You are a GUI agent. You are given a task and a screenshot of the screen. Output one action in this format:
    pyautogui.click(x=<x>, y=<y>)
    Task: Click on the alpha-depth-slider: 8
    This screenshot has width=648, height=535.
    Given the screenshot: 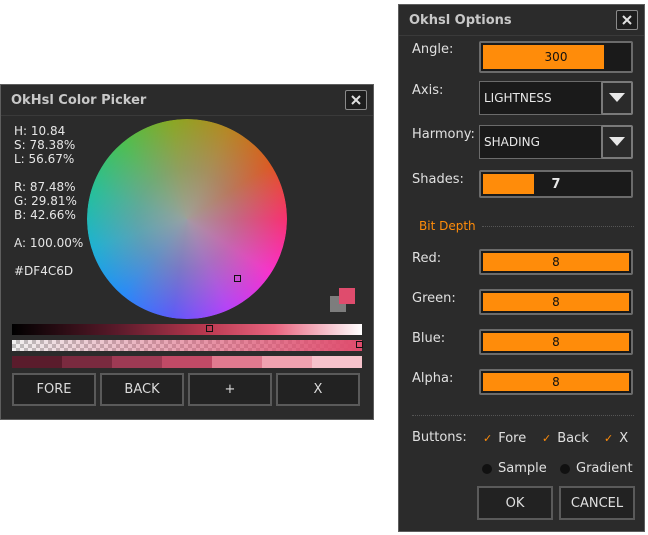 What is the action you would take?
    pyautogui.click(x=556, y=382)
    